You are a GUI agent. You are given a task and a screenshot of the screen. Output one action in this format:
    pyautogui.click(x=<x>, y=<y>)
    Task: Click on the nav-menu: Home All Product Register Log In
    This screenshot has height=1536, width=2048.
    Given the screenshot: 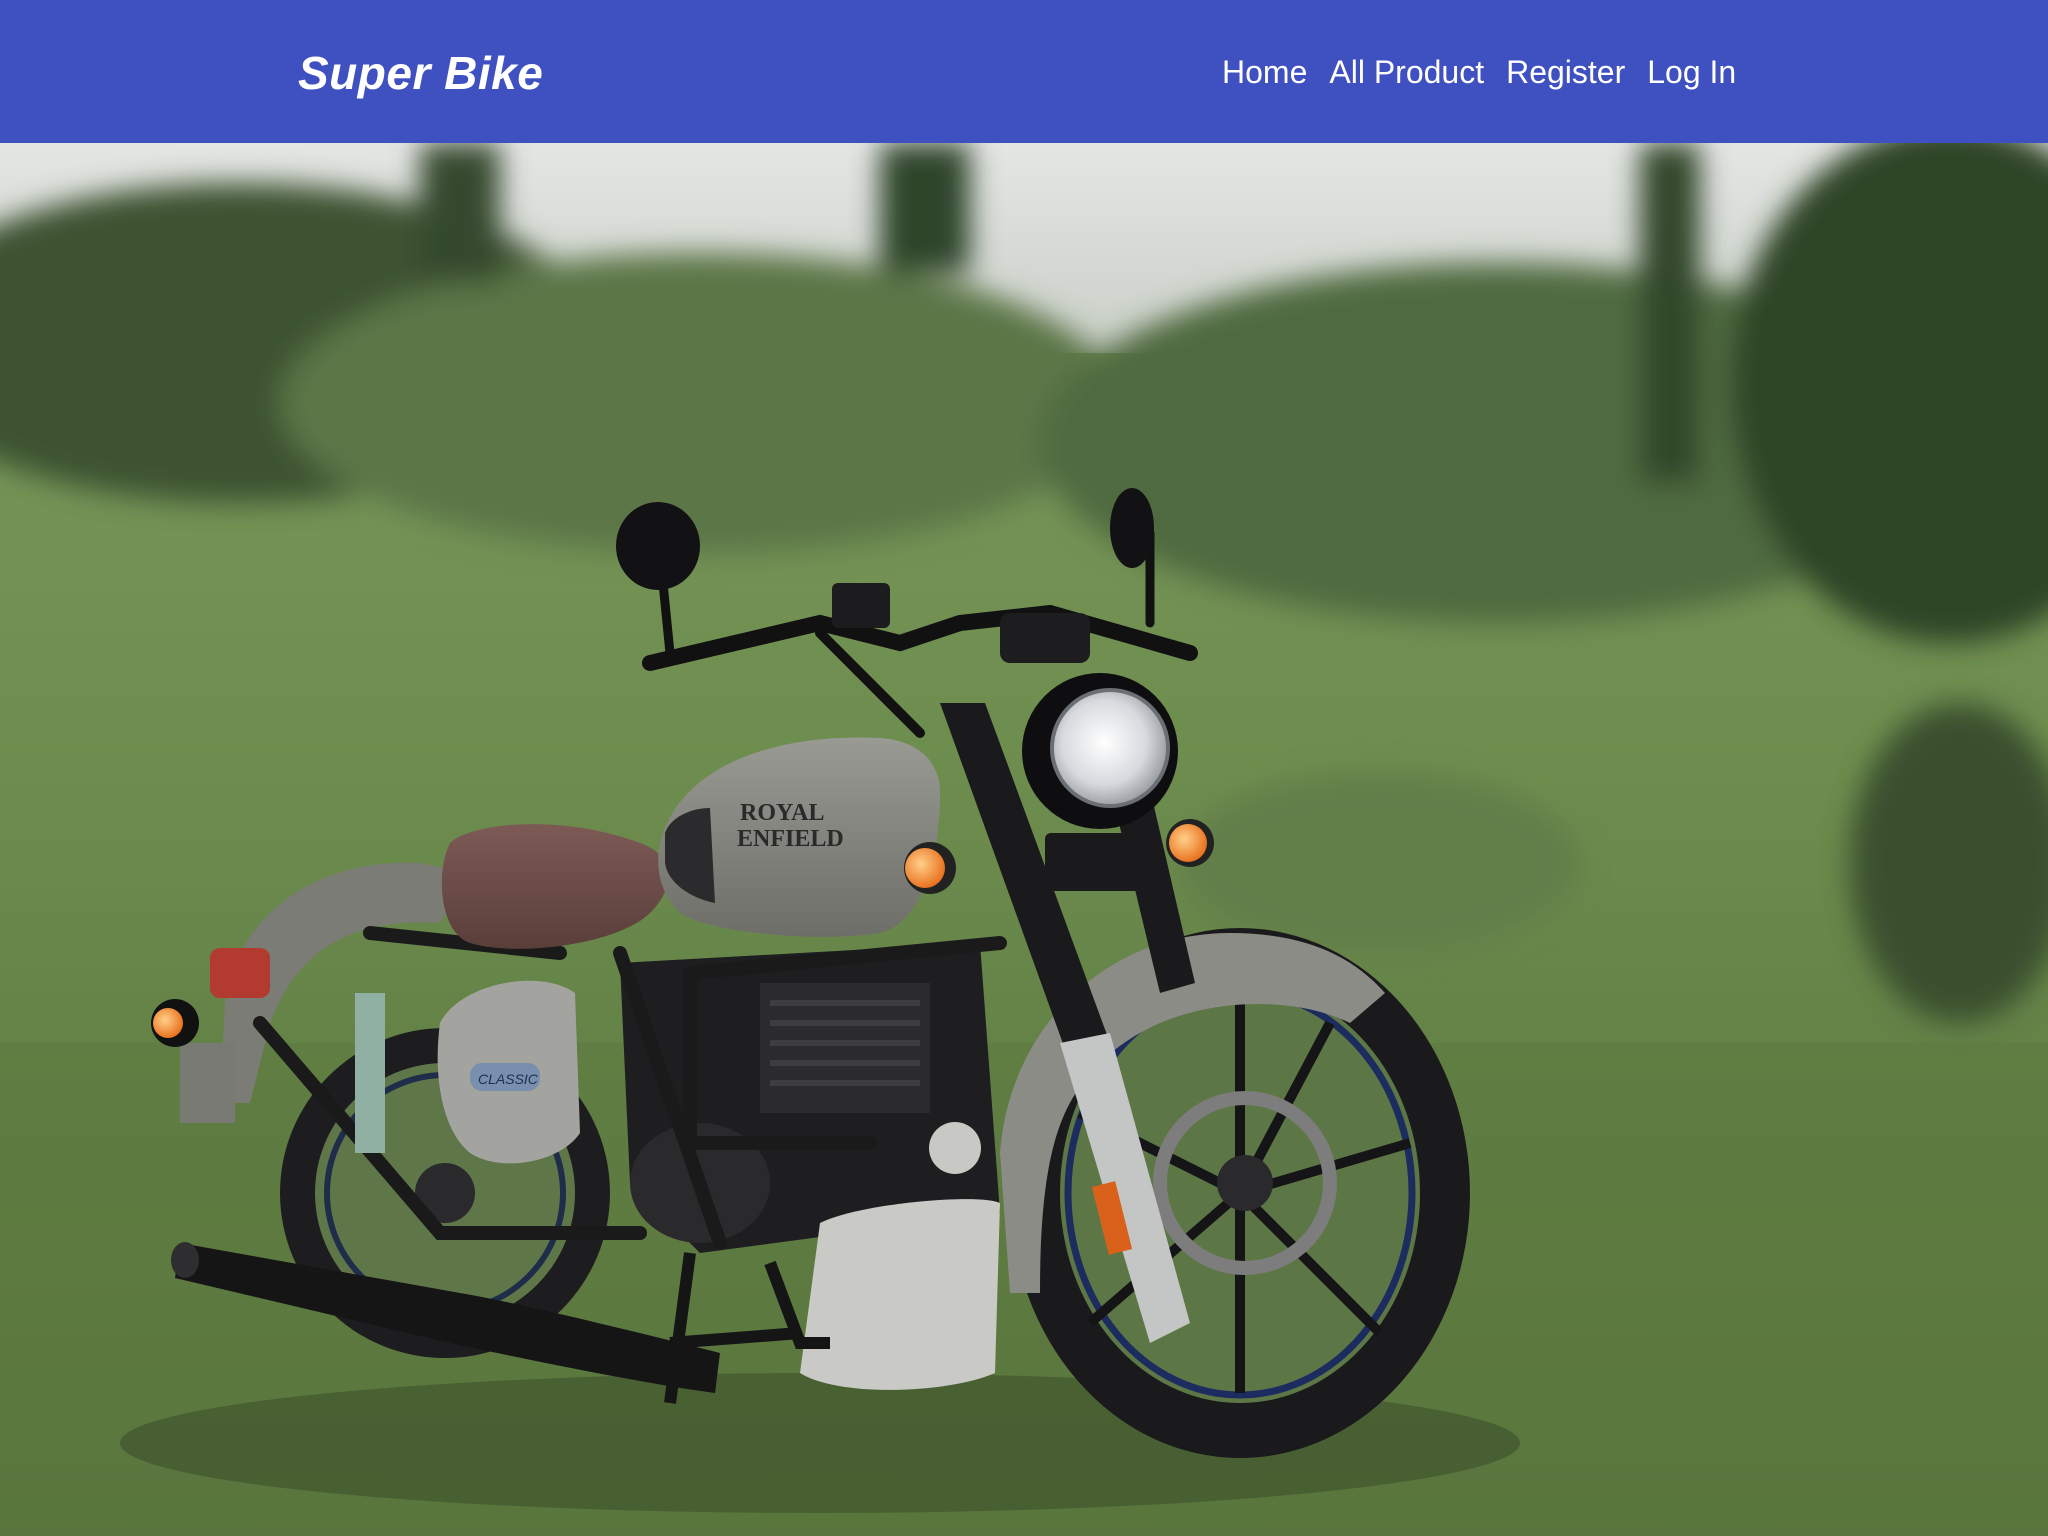 What is the action you would take?
    pyautogui.click(x=1479, y=72)
    